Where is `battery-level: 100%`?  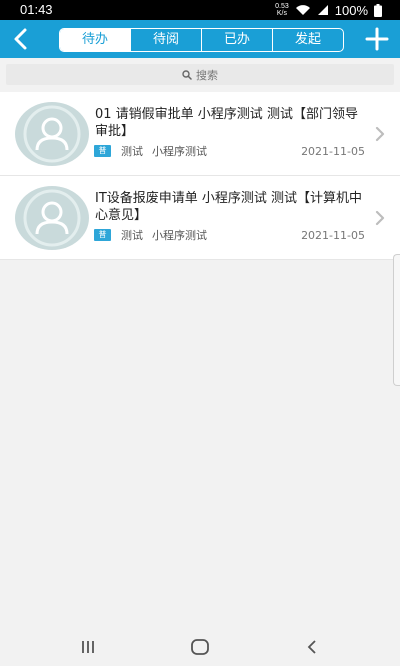 battery-level: 100% is located at coordinates (351, 10).